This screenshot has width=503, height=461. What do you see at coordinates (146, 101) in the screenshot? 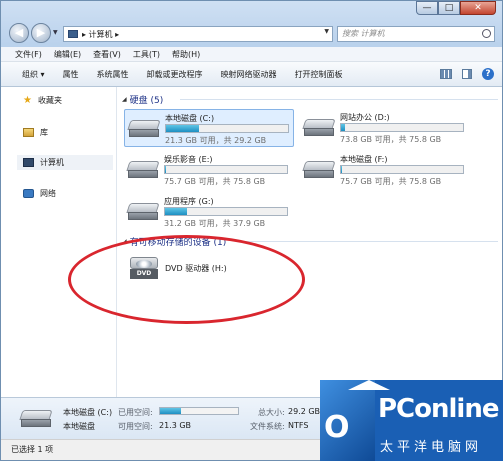
I see `group-title: 硬盘 (5)` at bounding box center [146, 101].